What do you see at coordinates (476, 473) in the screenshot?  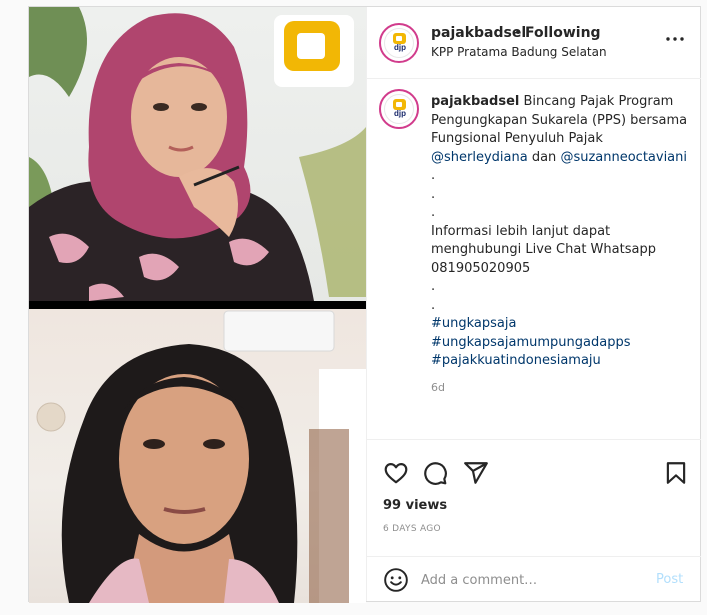 I see `share-icon` at bounding box center [476, 473].